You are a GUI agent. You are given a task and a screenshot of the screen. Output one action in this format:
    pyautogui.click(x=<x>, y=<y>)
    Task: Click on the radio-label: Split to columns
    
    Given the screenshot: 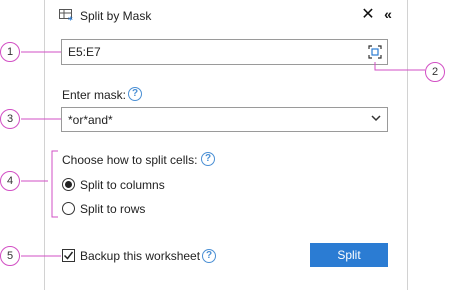 What is the action you would take?
    pyautogui.click(x=122, y=185)
    